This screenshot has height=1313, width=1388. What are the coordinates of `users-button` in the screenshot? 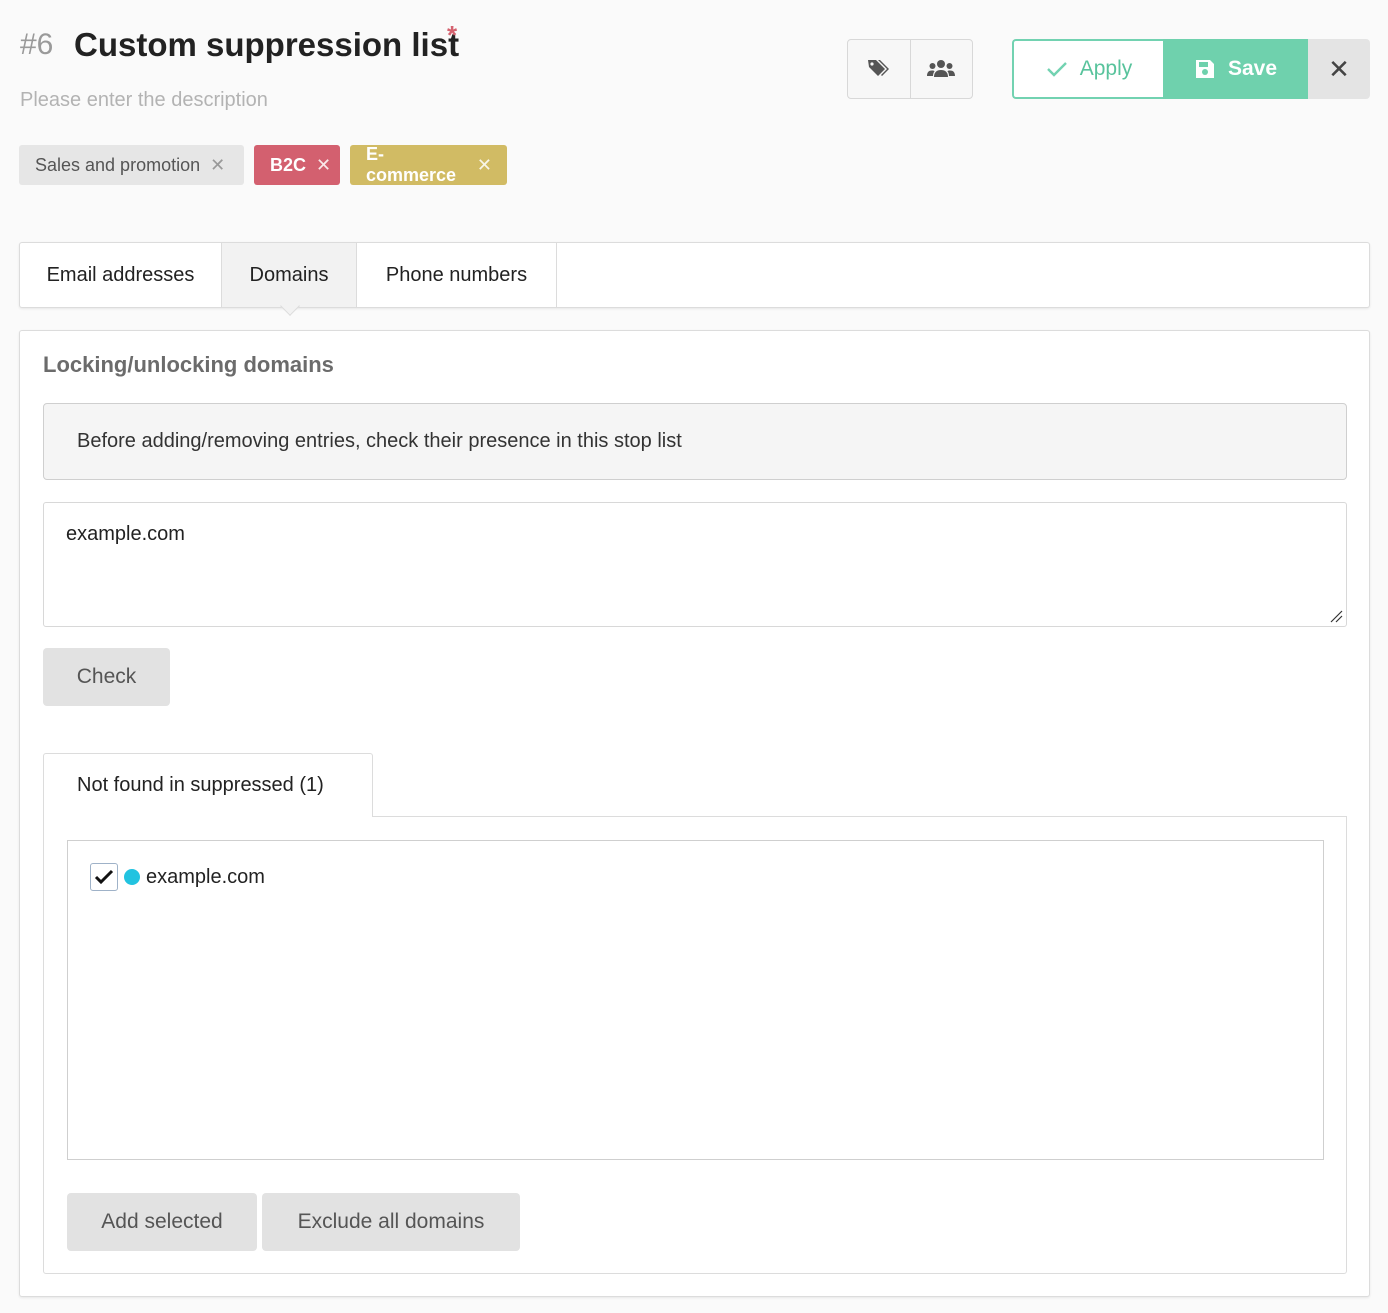 It's located at (940, 69).